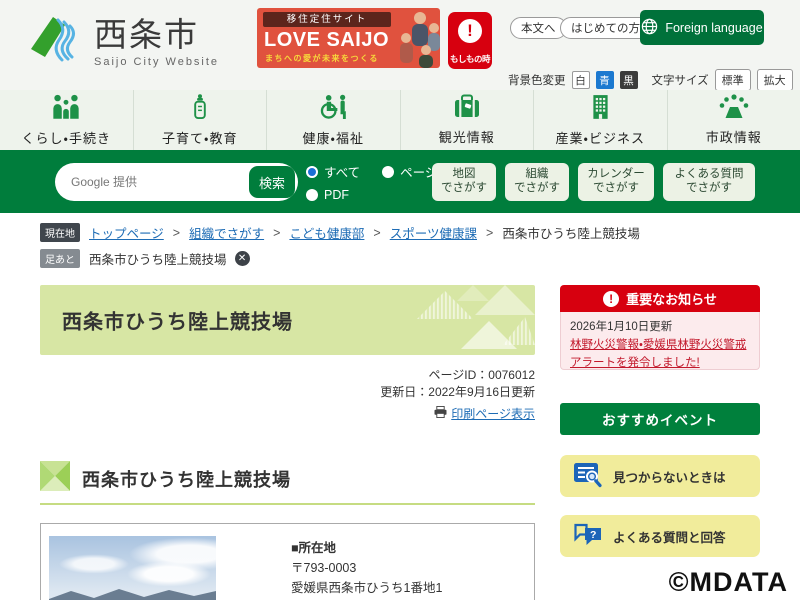  What do you see at coordinates (466, 137) in the screenshot?
I see `nav-label: 観光情報` at bounding box center [466, 137].